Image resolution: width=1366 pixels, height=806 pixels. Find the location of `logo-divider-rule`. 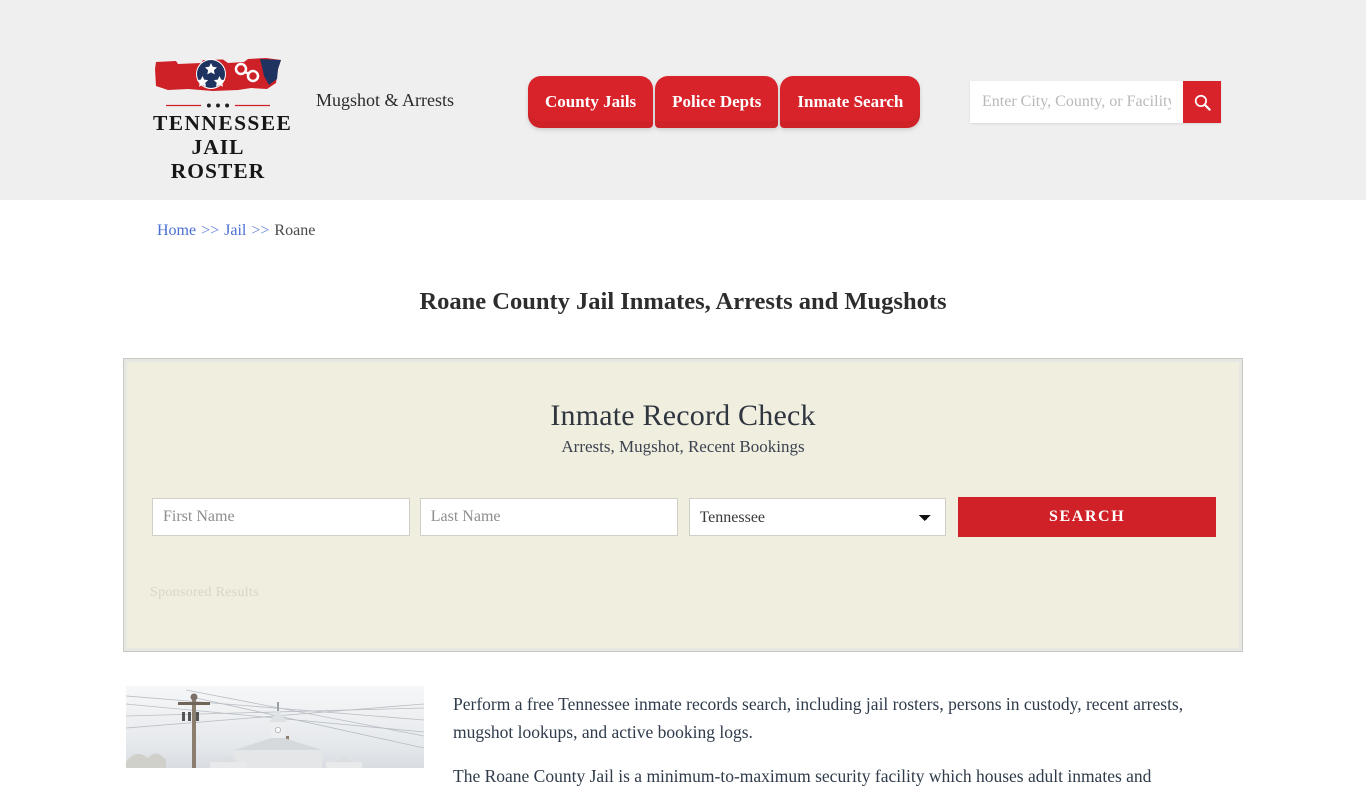

logo-divider-rule is located at coordinates (218, 105).